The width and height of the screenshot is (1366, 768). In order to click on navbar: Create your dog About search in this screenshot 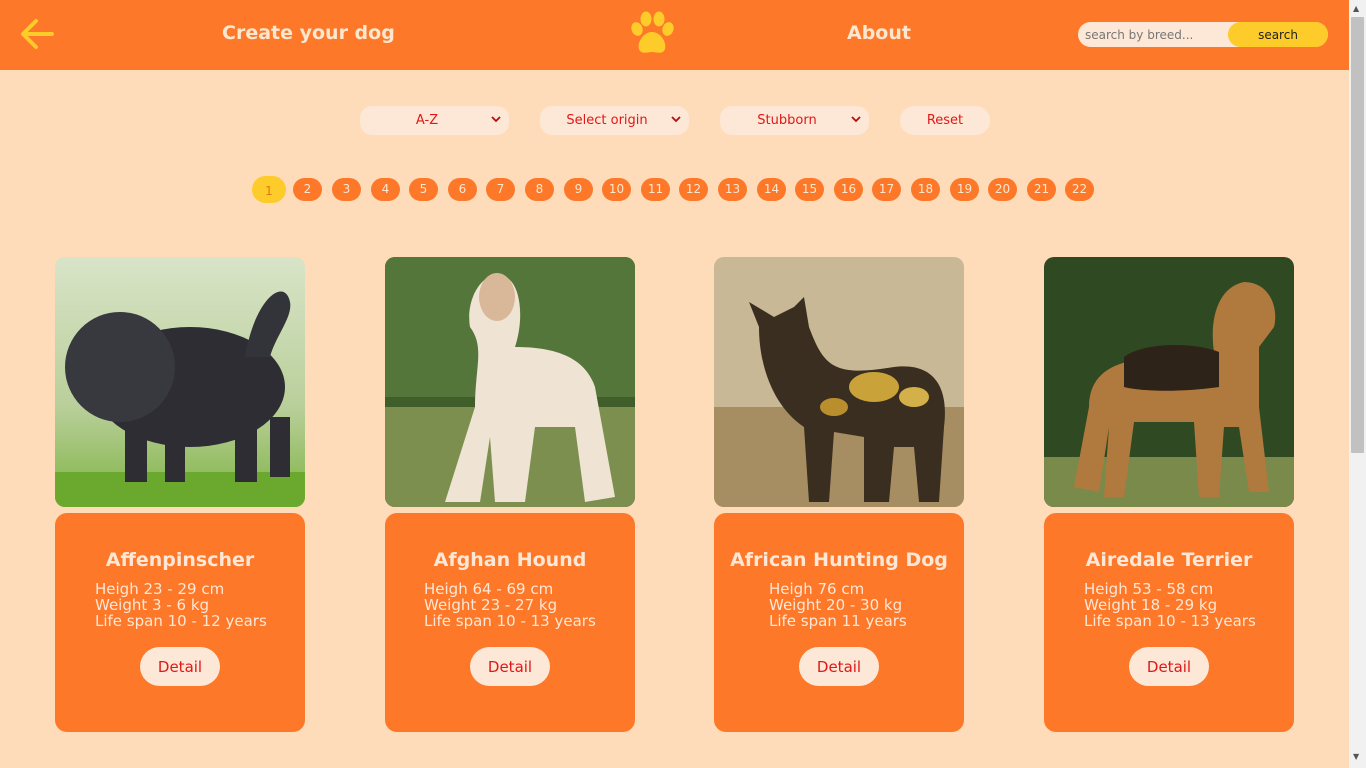, I will do `click(674, 35)`.